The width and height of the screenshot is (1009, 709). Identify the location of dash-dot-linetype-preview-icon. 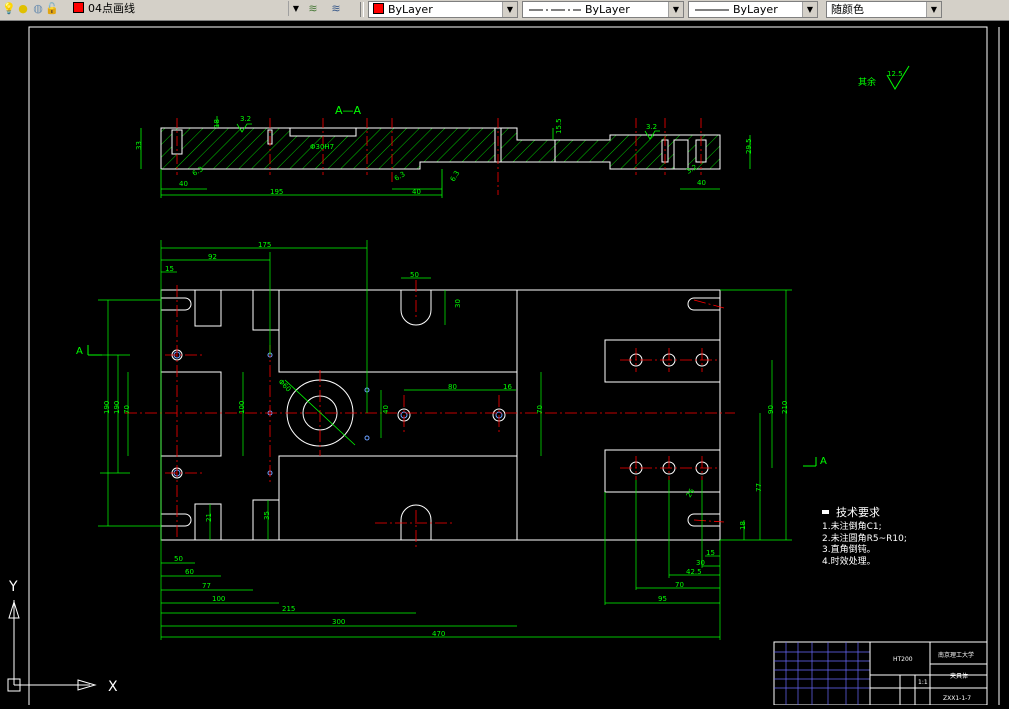
(555, 10).